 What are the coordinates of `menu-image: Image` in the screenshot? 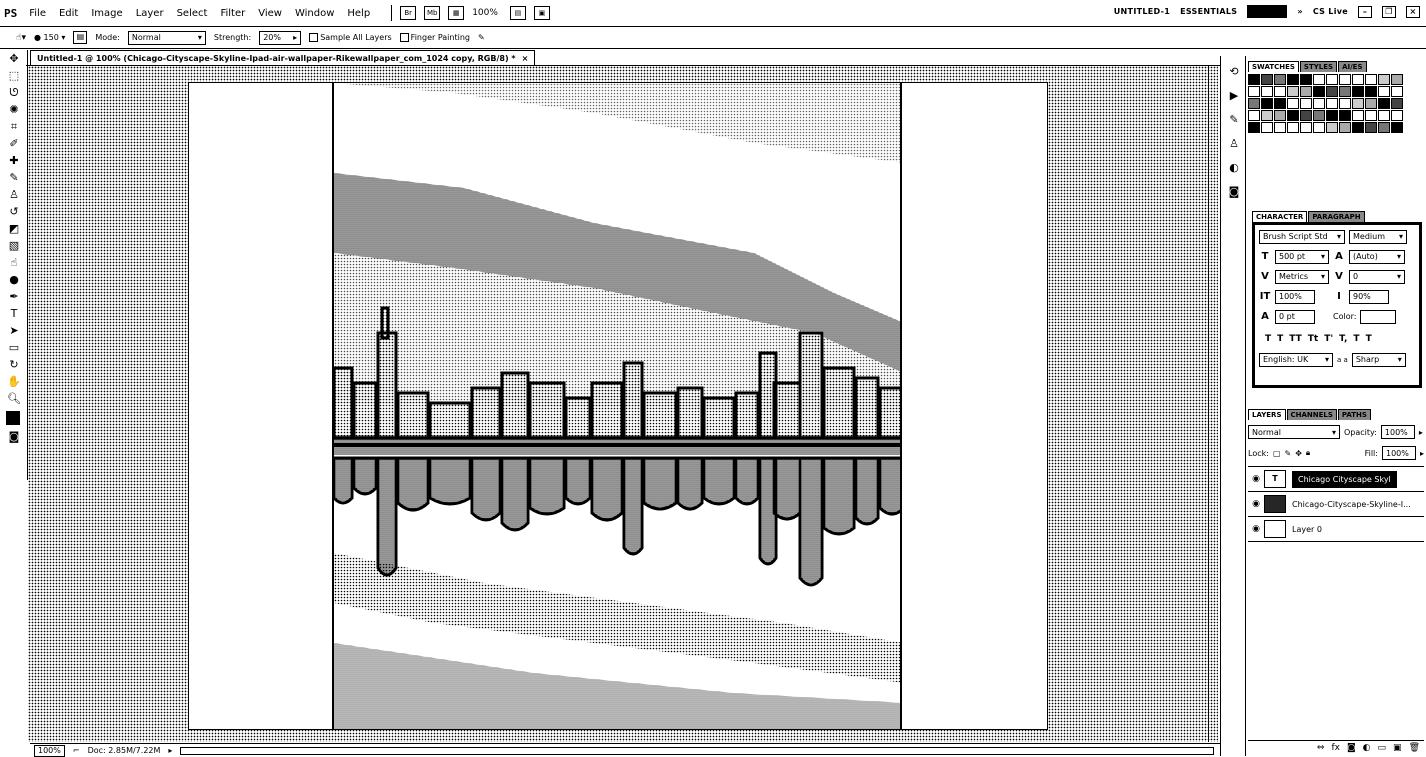 It's located at (106, 13).